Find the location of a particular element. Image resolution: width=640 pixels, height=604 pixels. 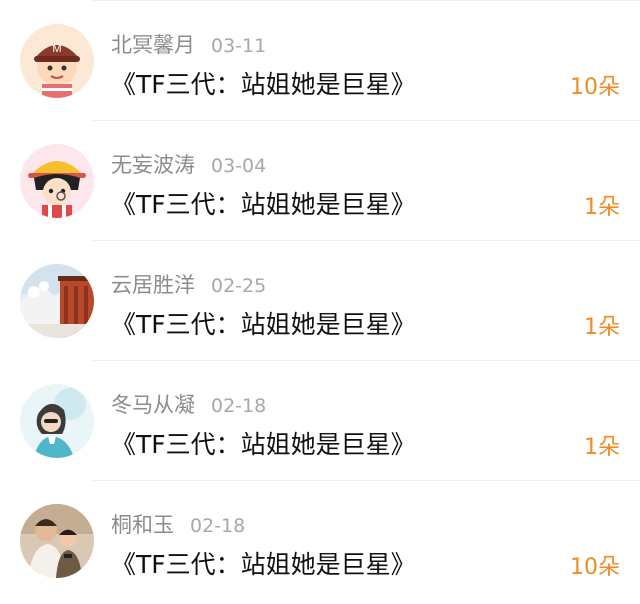

item-meta: 无妄波涛 03-04 is located at coordinates (188, 163).